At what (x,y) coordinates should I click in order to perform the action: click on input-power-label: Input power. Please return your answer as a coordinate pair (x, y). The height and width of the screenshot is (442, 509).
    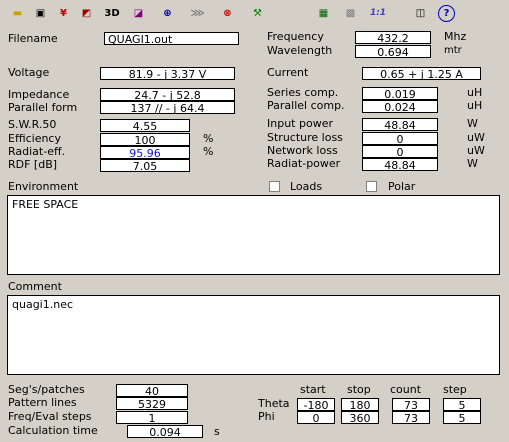
    Looking at the image, I should click on (300, 123).